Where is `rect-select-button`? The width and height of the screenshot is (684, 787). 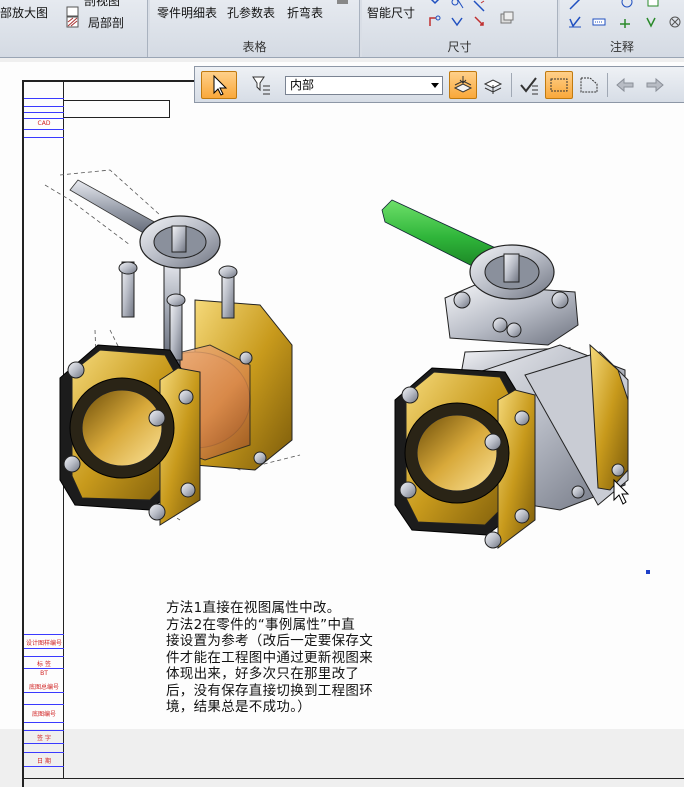 rect-select-button is located at coordinates (559, 85).